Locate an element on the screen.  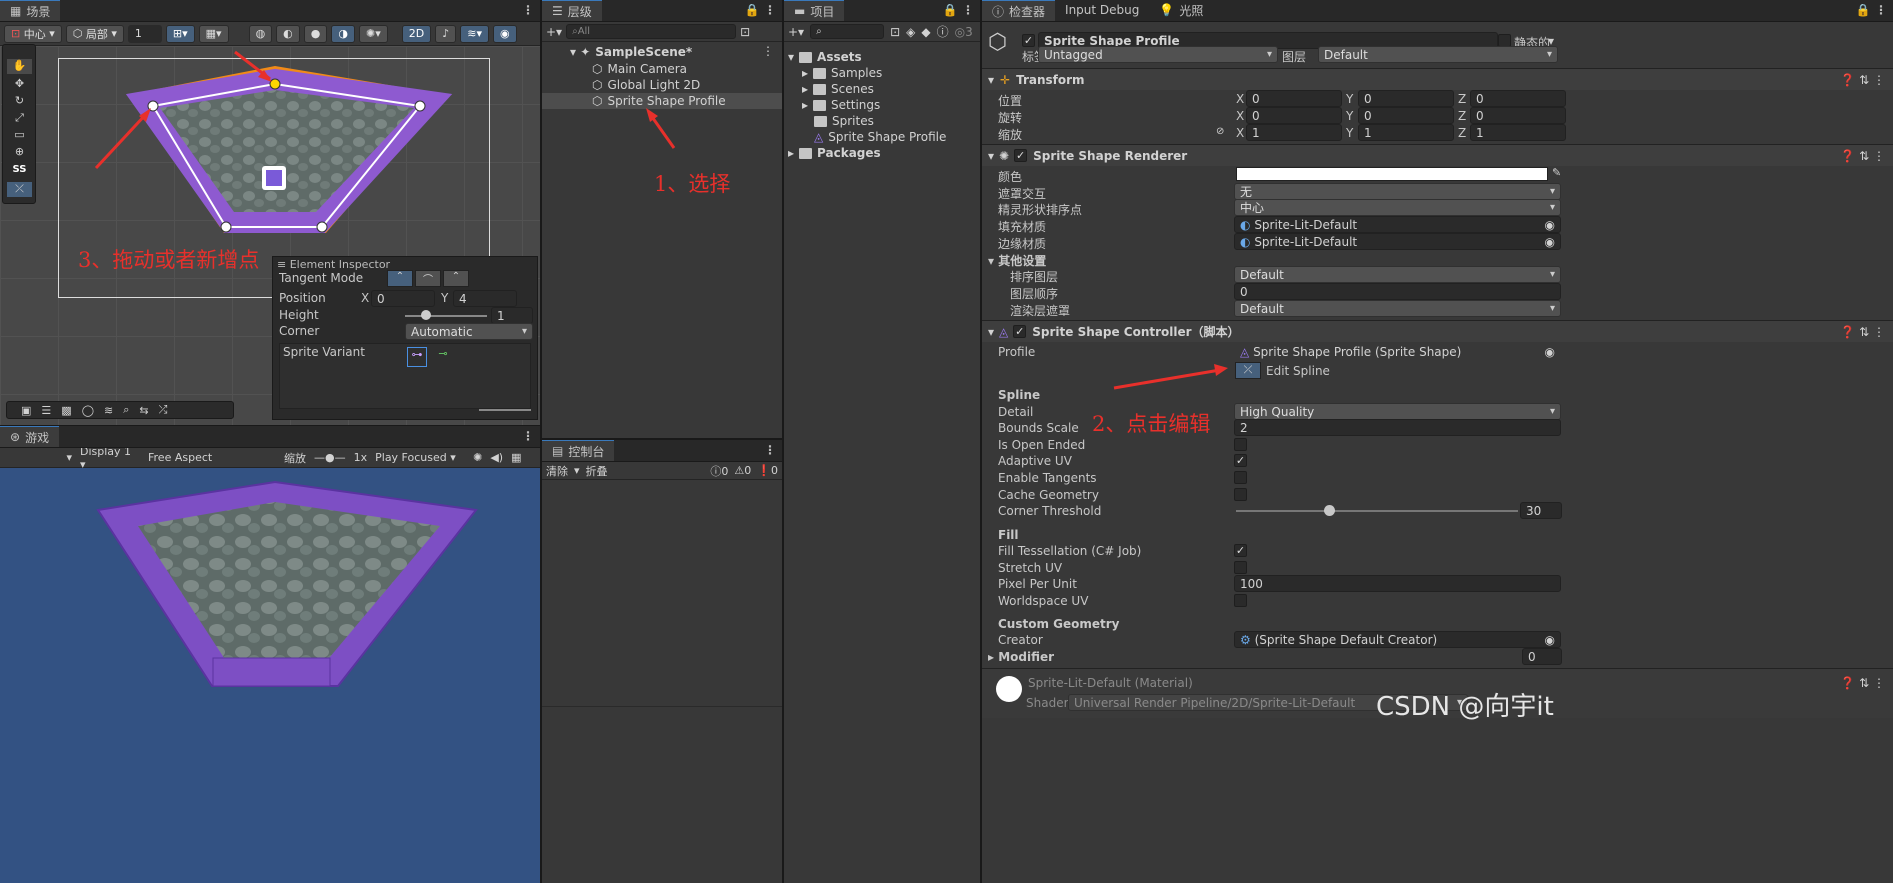
scene-menu-icon: ⋮ is located at coordinates (528, 10).